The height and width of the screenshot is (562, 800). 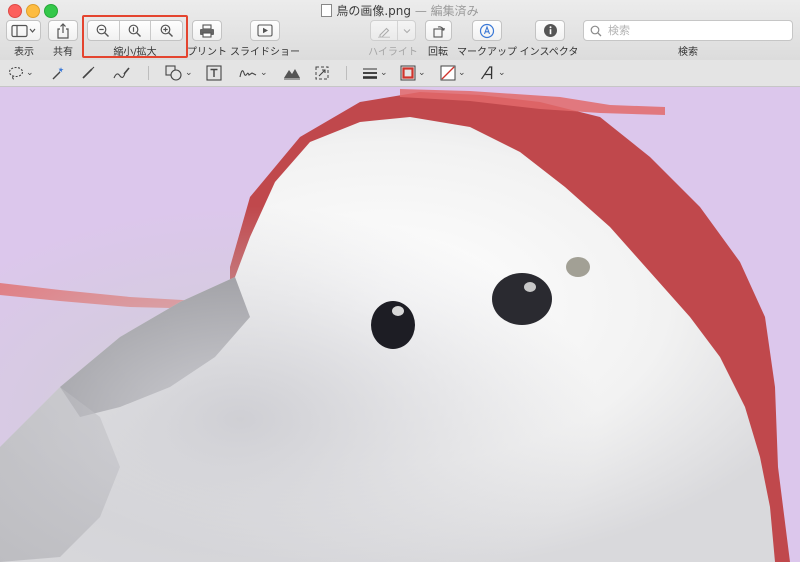 I want to click on annotation-highlight-box, so click(x=135, y=36).